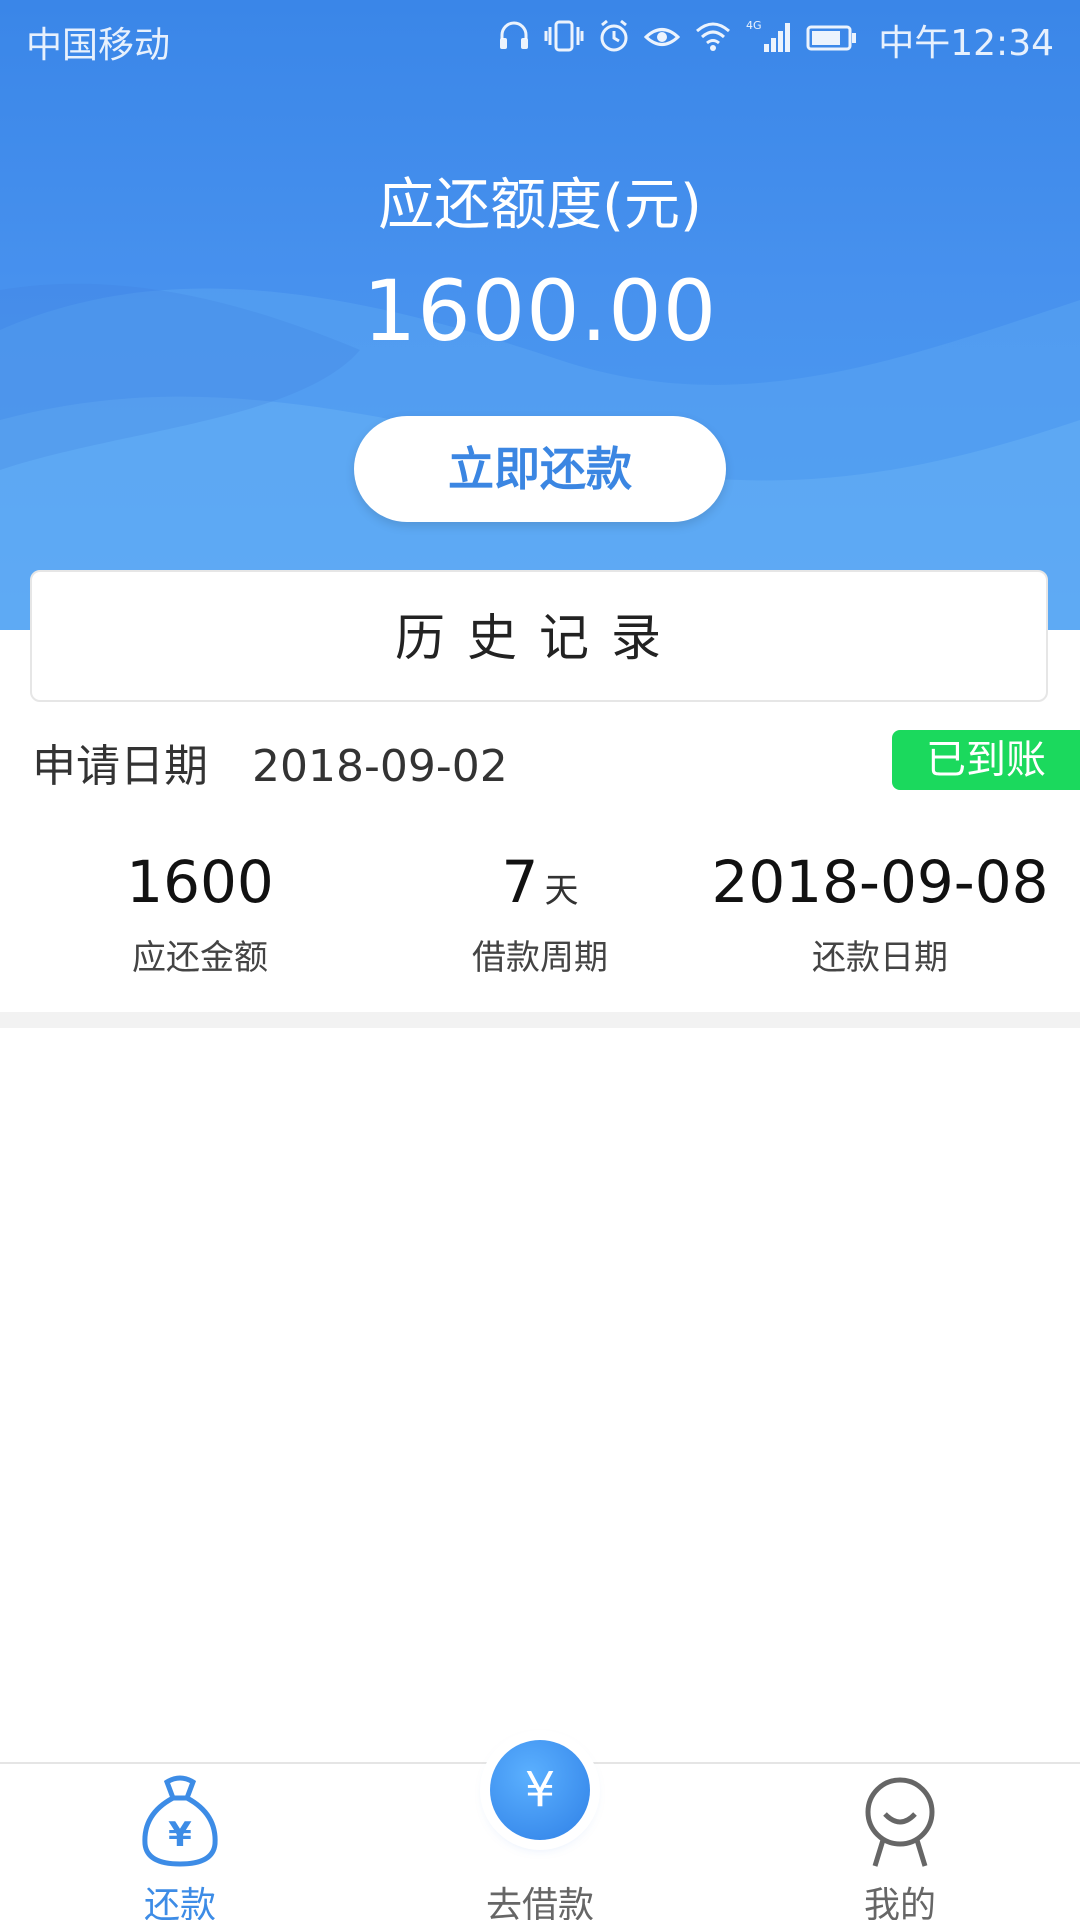 The image size is (1080, 1920). I want to click on vibrate-icon, so click(564, 40).